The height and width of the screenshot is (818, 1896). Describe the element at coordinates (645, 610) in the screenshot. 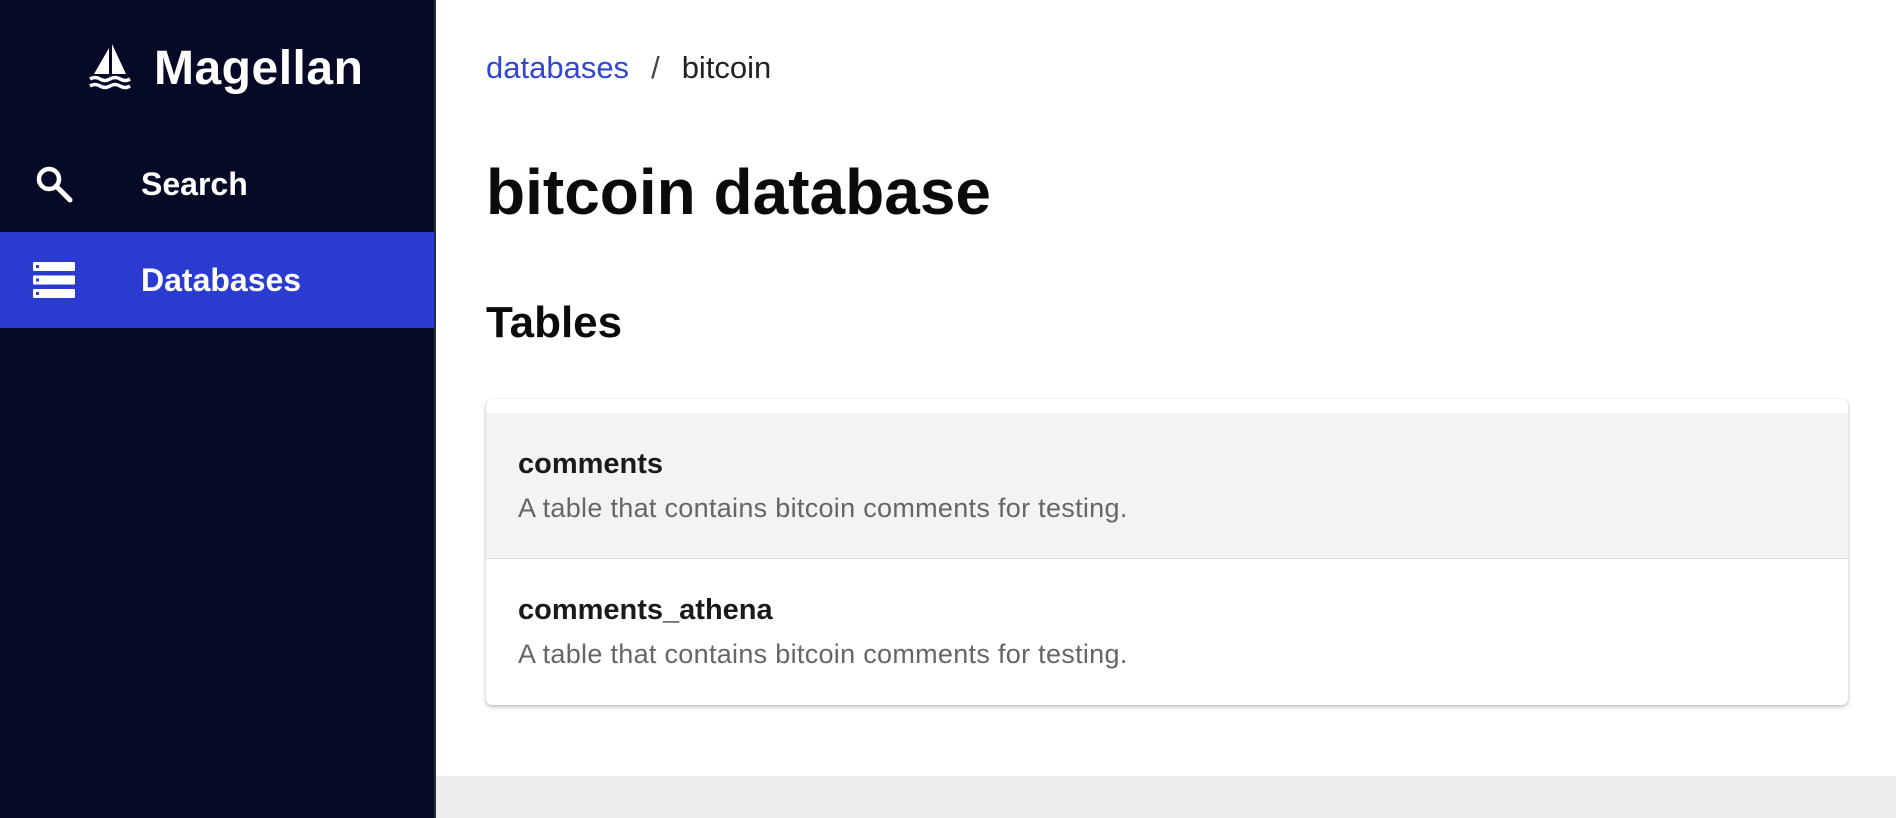

I see `table-name: comments_athena` at that location.